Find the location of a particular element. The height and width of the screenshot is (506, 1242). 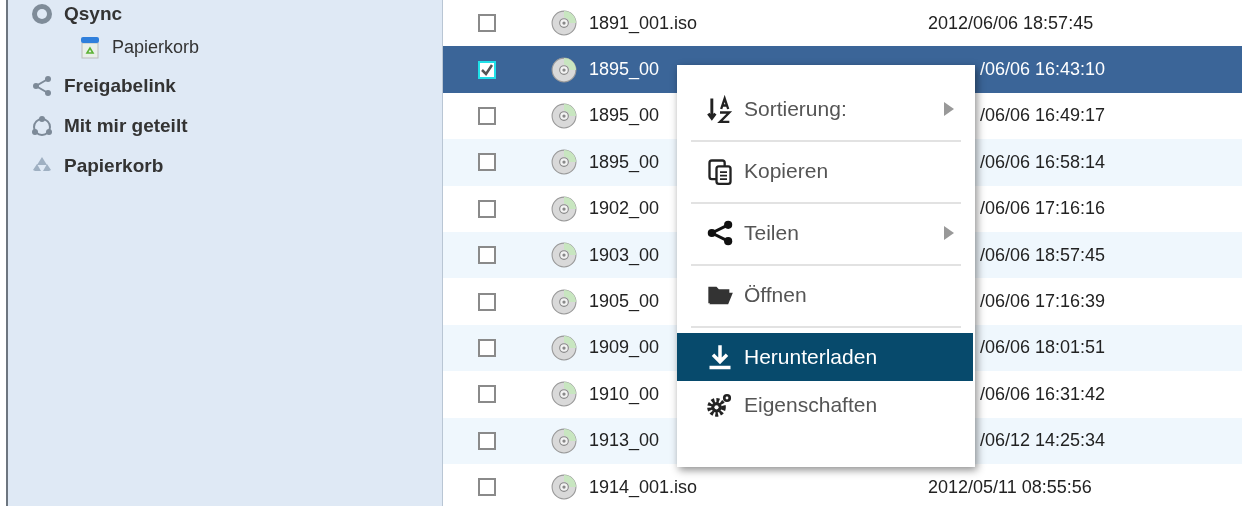

modified-date: /06/06 17:16:39 is located at coordinates (1043, 302).